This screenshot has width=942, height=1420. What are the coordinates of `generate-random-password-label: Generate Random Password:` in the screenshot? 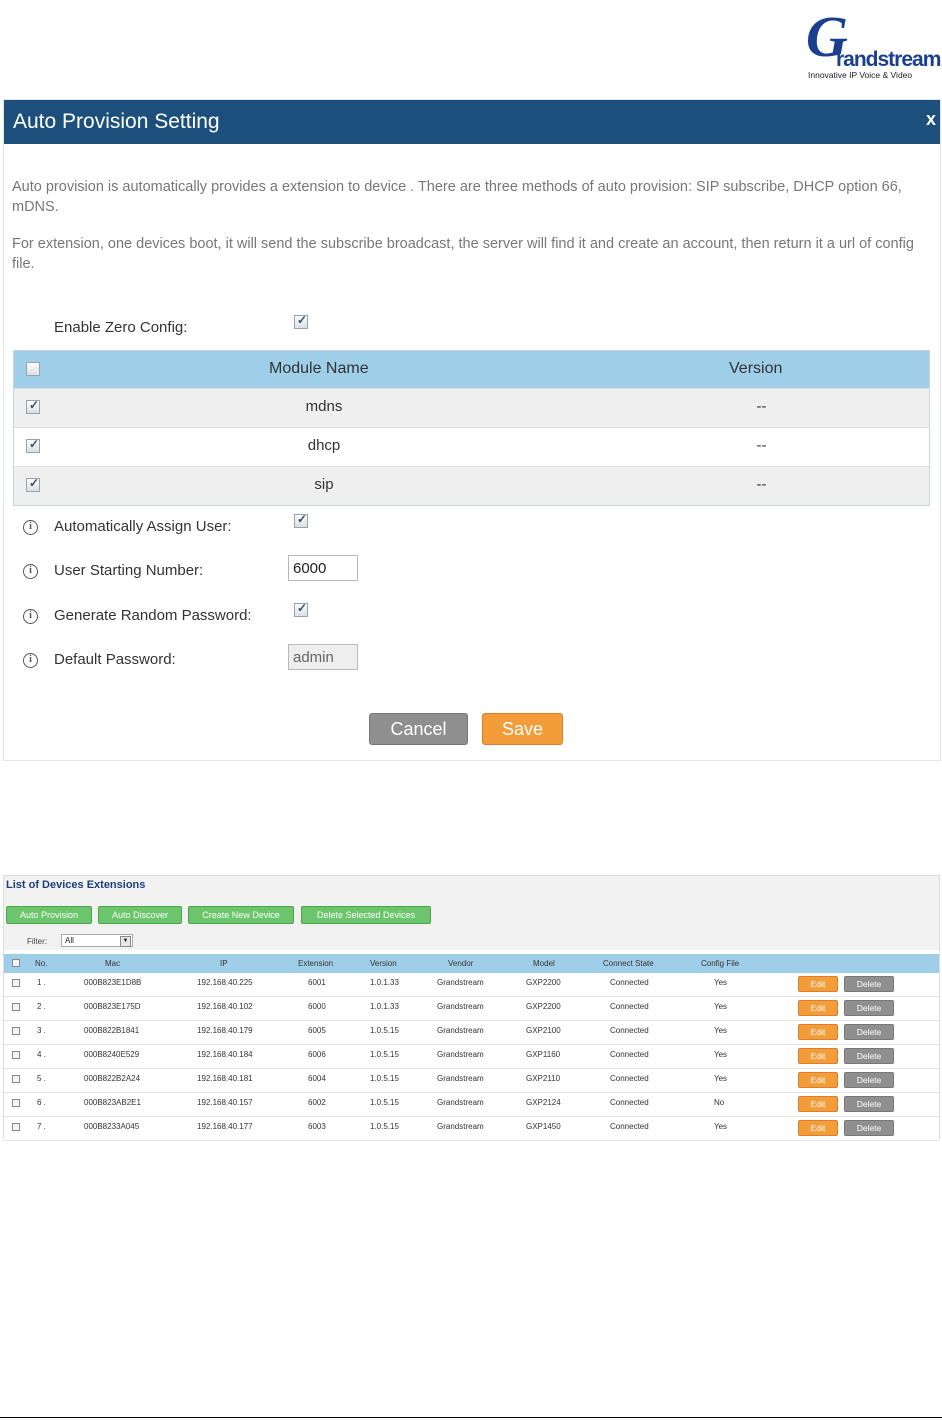 It's located at (153, 615).